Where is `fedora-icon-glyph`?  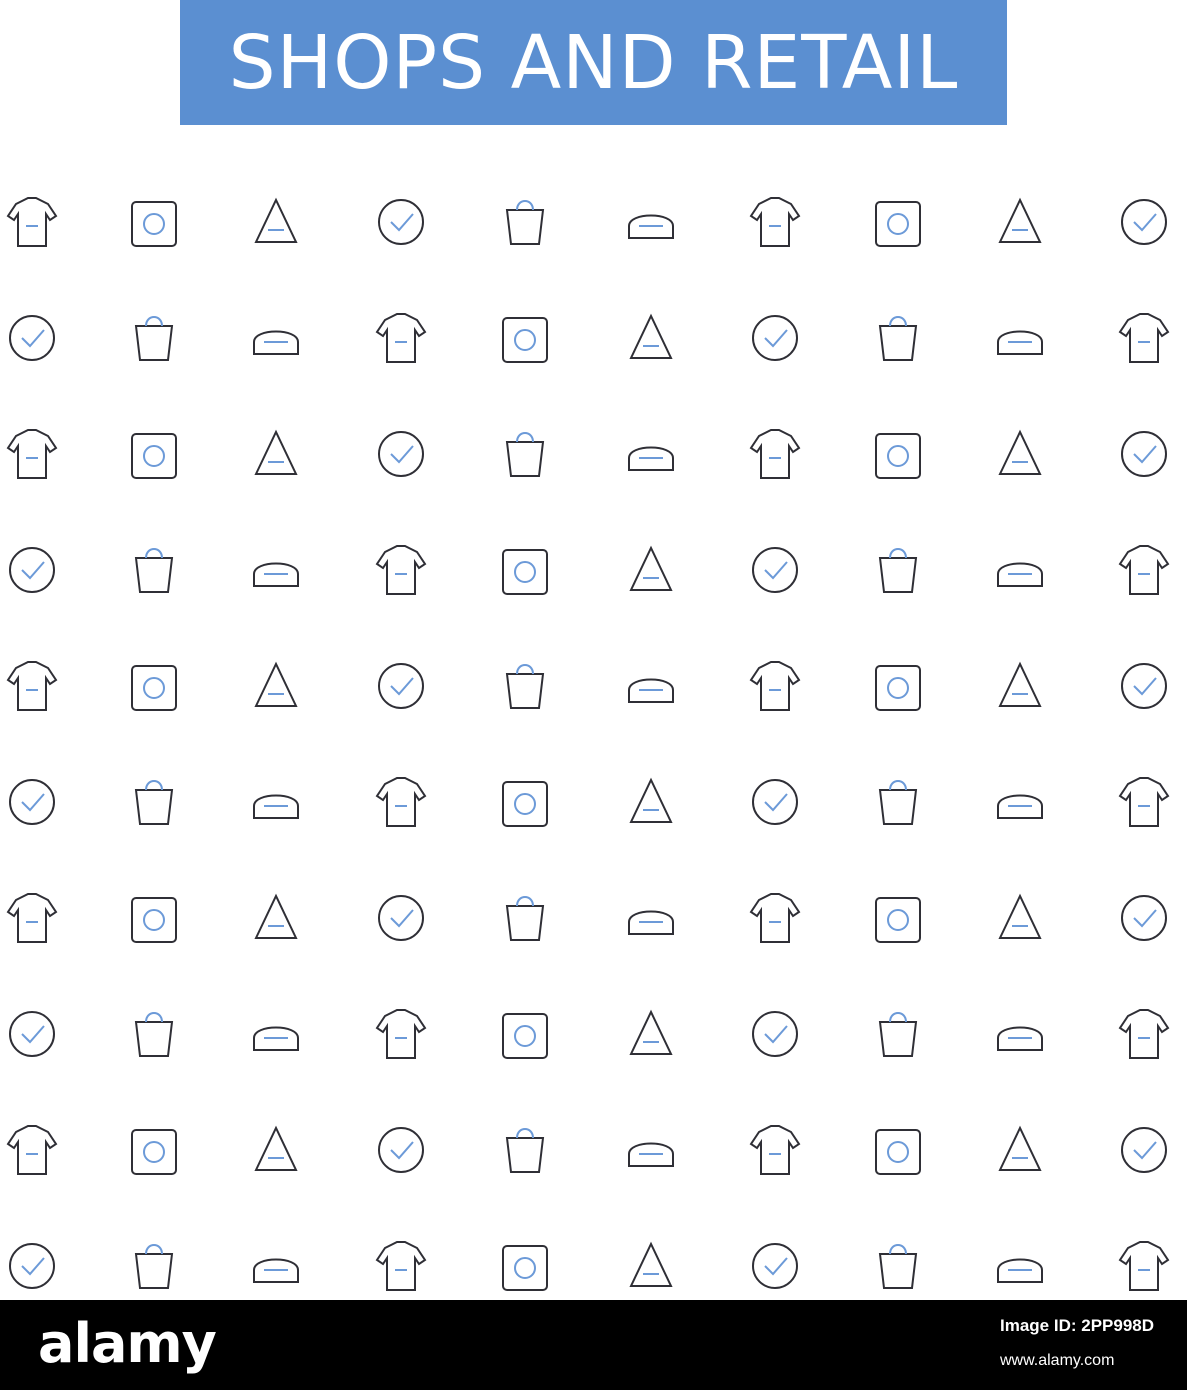 fedora-icon-glyph is located at coordinates (525, 1036).